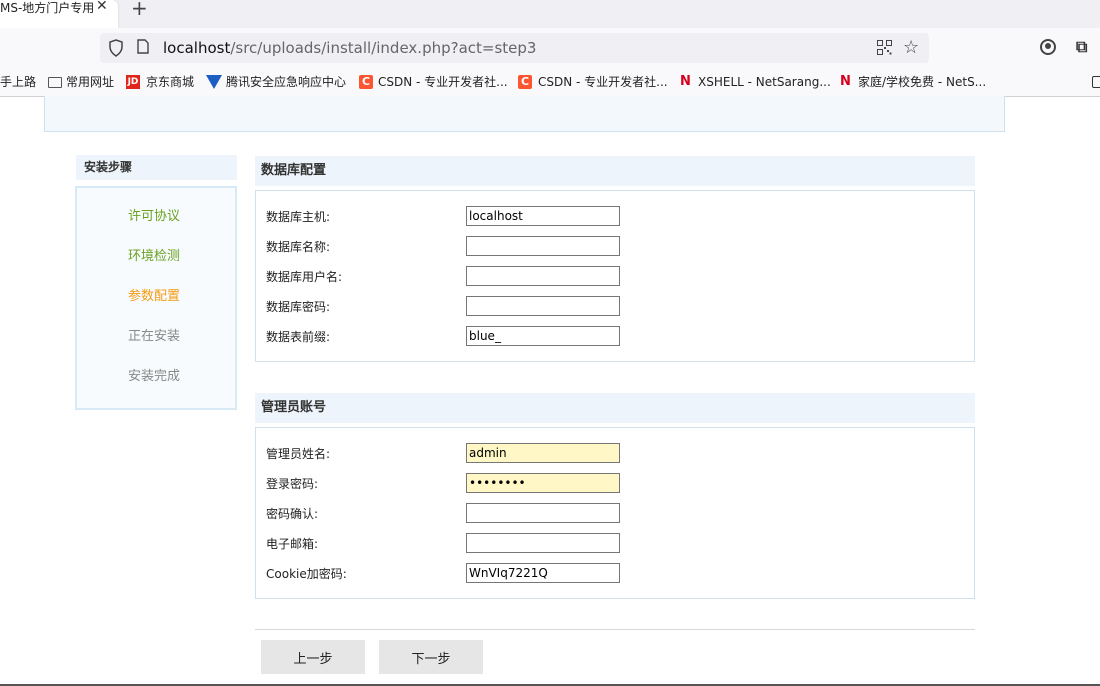  What do you see at coordinates (524, 114) in the screenshot?
I see `page-header-band` at bounding box center [524, 114].